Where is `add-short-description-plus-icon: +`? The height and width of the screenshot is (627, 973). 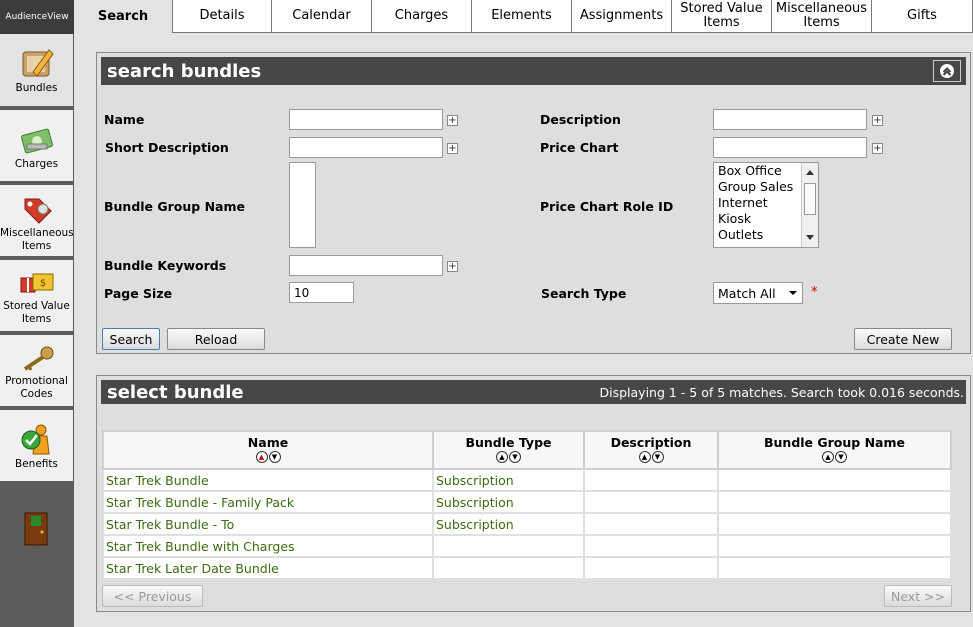 add-short-description-plus-icon: + is located at coordinates (452, 148).